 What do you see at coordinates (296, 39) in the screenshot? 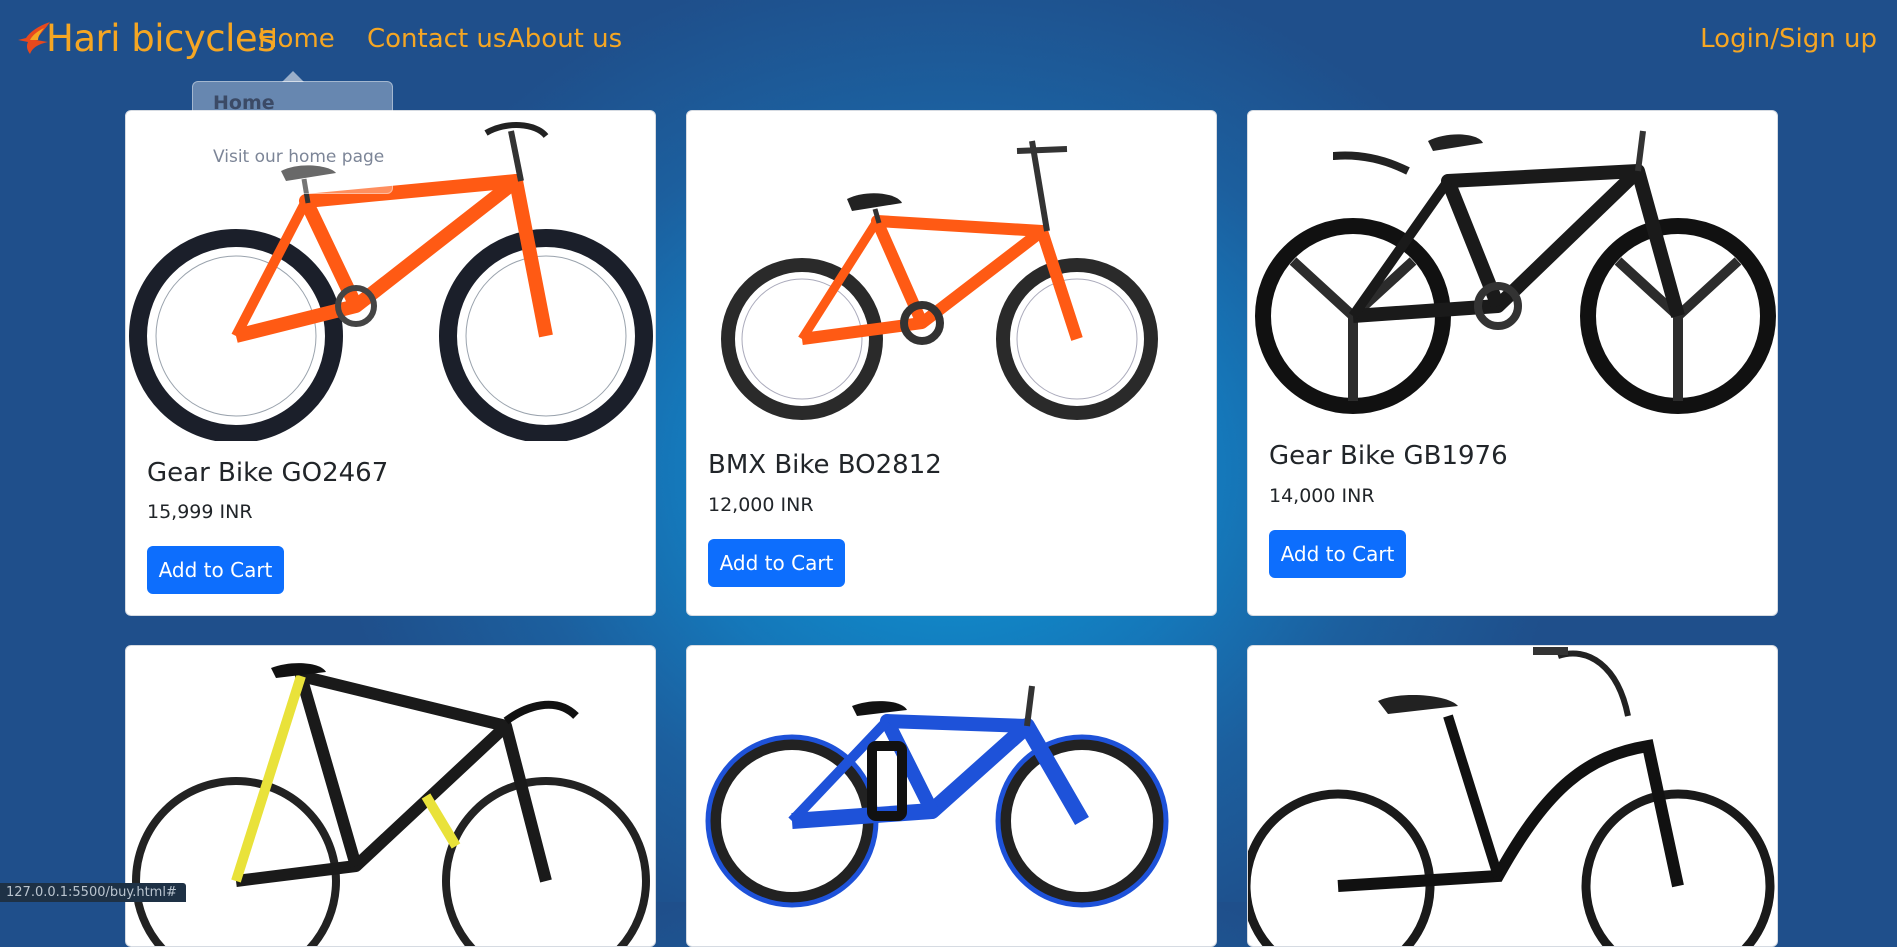
I see `nav-link-home: Home` at bounding box center [296, 39].